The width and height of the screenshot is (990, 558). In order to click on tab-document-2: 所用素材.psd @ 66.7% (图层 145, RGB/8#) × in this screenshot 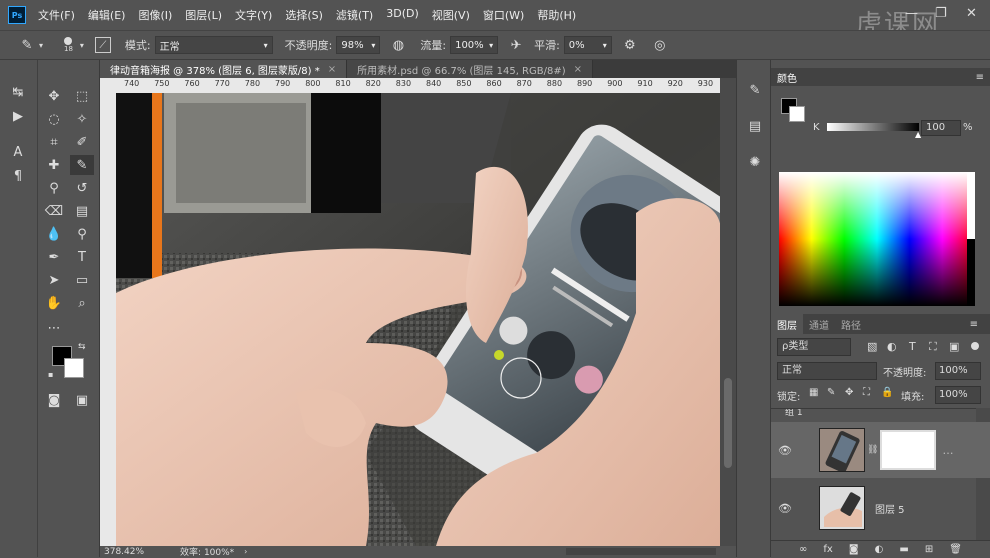, I will do `click(470, 69)`.